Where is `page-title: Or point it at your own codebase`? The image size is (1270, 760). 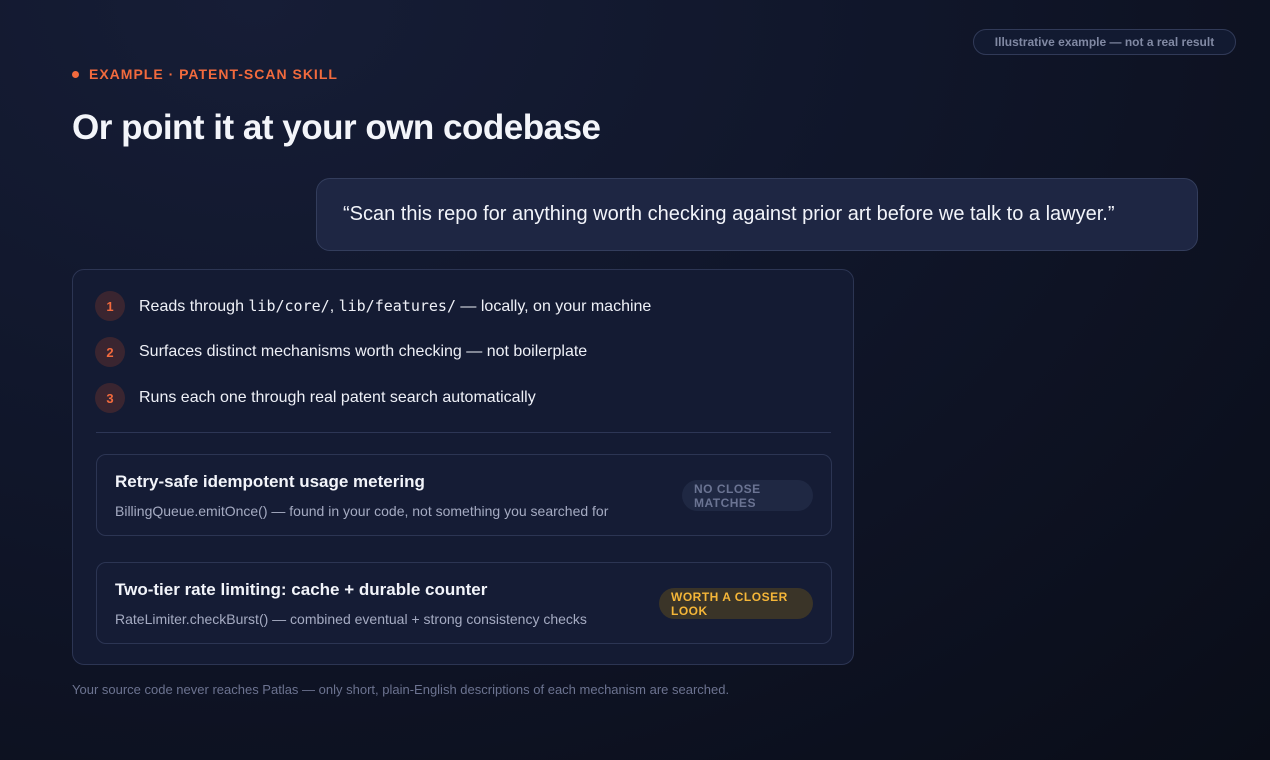
page-title: Or point it at your own codebase is located at coordinates (336, 127).